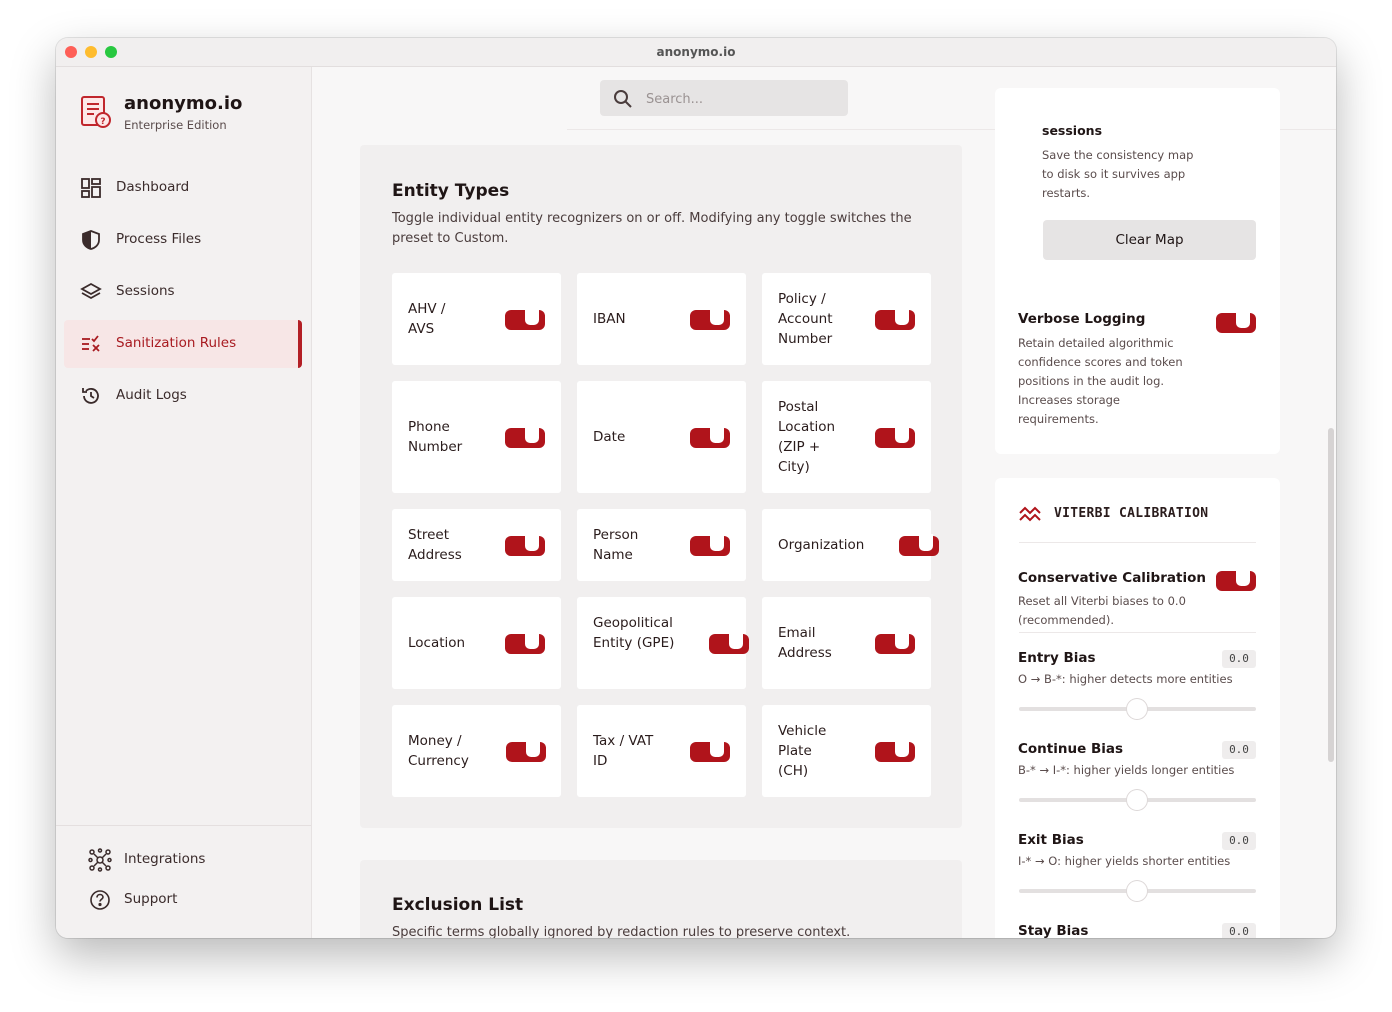 This screenshot has width=1392, height=1012. I want to click on clear-map-button: Clear Map, so click(1149, 240).